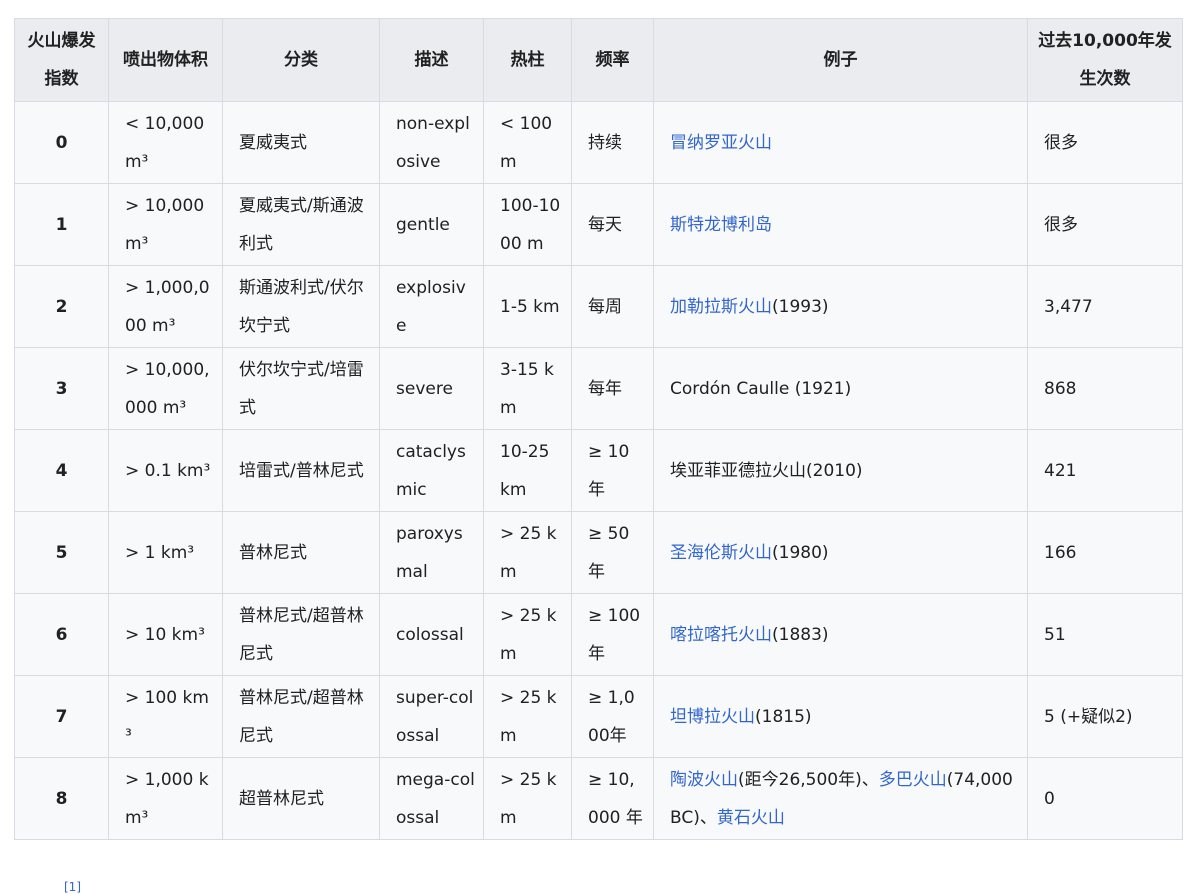  What do you see at coordinates (612, 716) in the screenshot?
I see `frequency-cell: ≥ 1,000年` at bounding box center [612, 716].